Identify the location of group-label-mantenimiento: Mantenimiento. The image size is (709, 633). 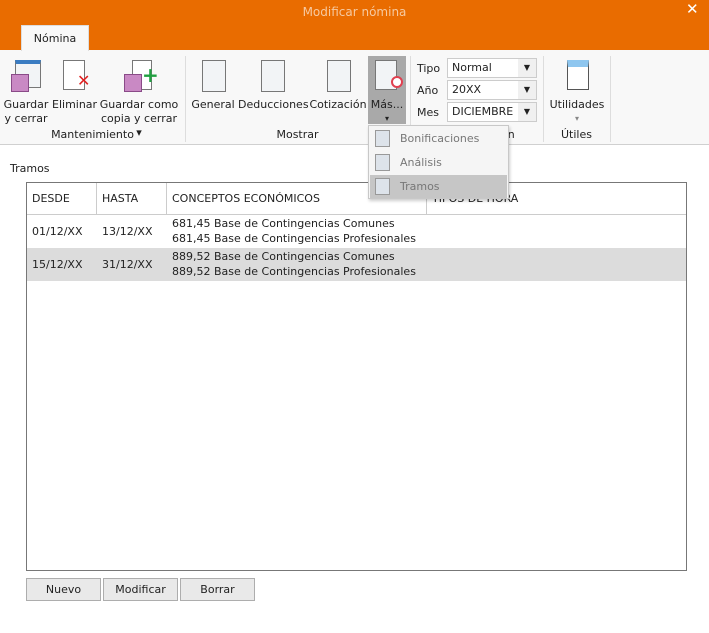
(92, 134).